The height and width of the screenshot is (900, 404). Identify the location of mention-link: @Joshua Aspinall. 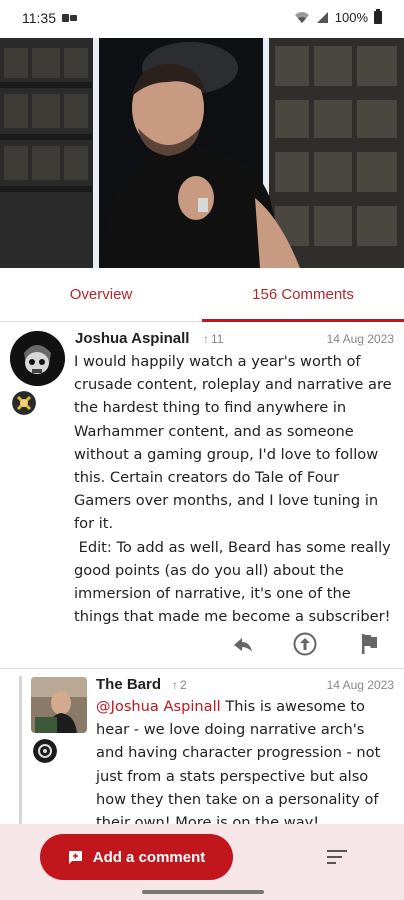
(158, 706).